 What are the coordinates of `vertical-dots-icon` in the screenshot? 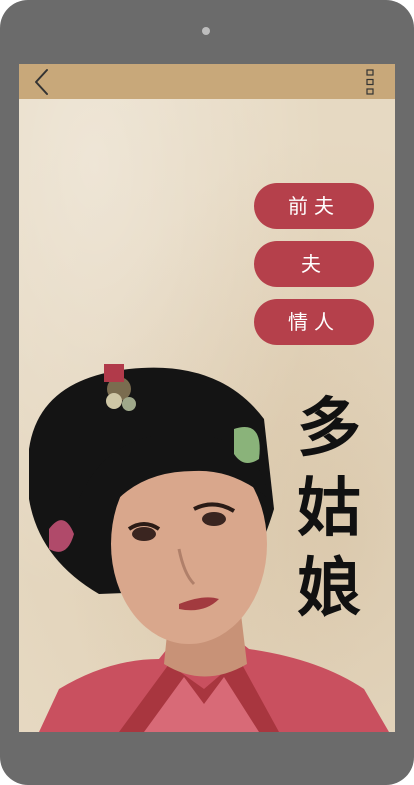 It's located at (370, 82).